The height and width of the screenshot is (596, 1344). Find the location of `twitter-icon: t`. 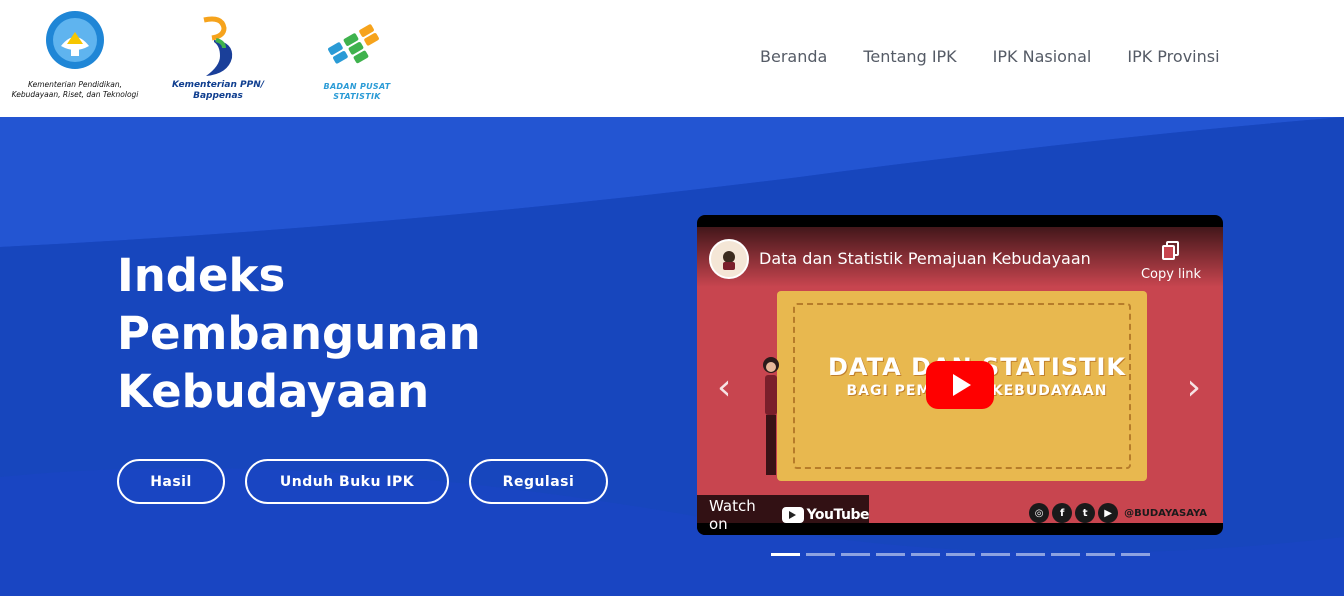

twitter-icon: t is located at coordinates (1085, 513).